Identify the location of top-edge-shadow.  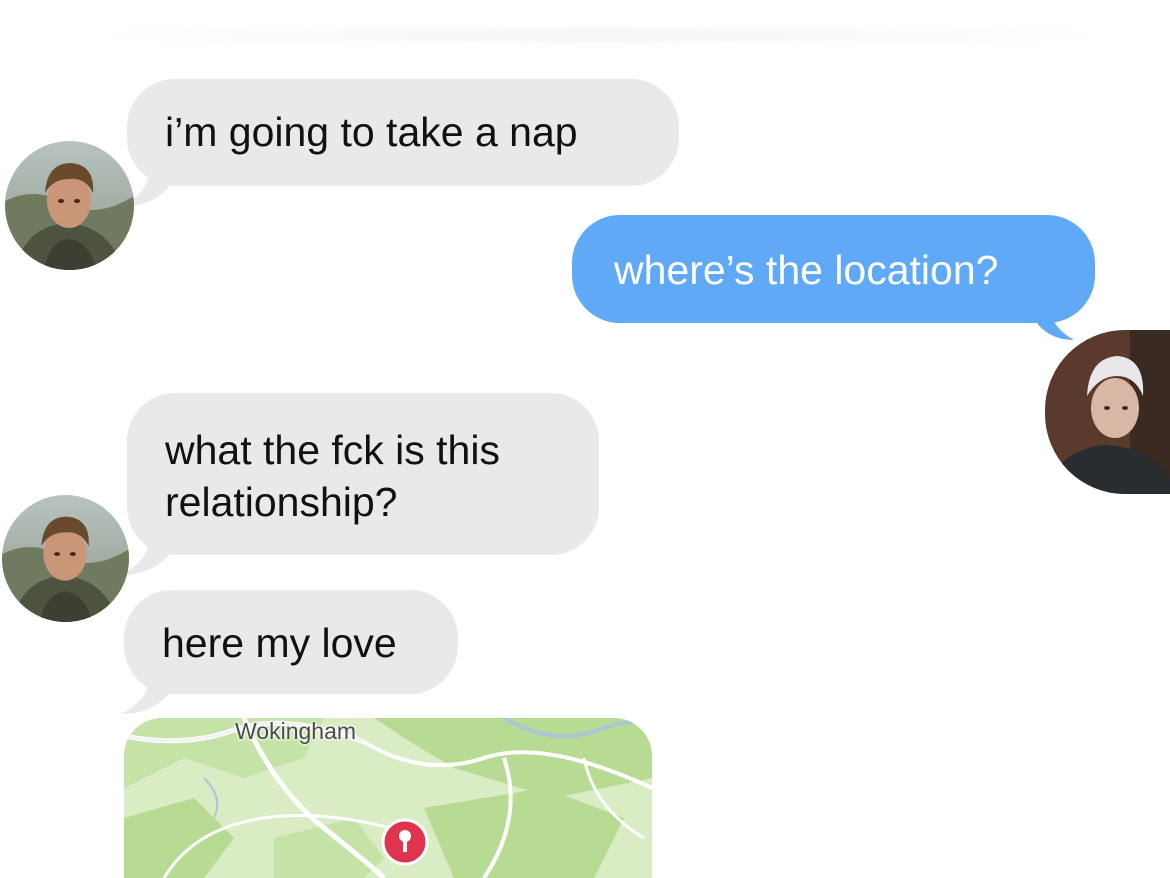
(600, 35).